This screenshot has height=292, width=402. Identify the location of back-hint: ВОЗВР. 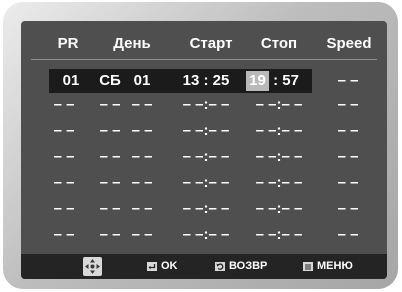
(241, 266).